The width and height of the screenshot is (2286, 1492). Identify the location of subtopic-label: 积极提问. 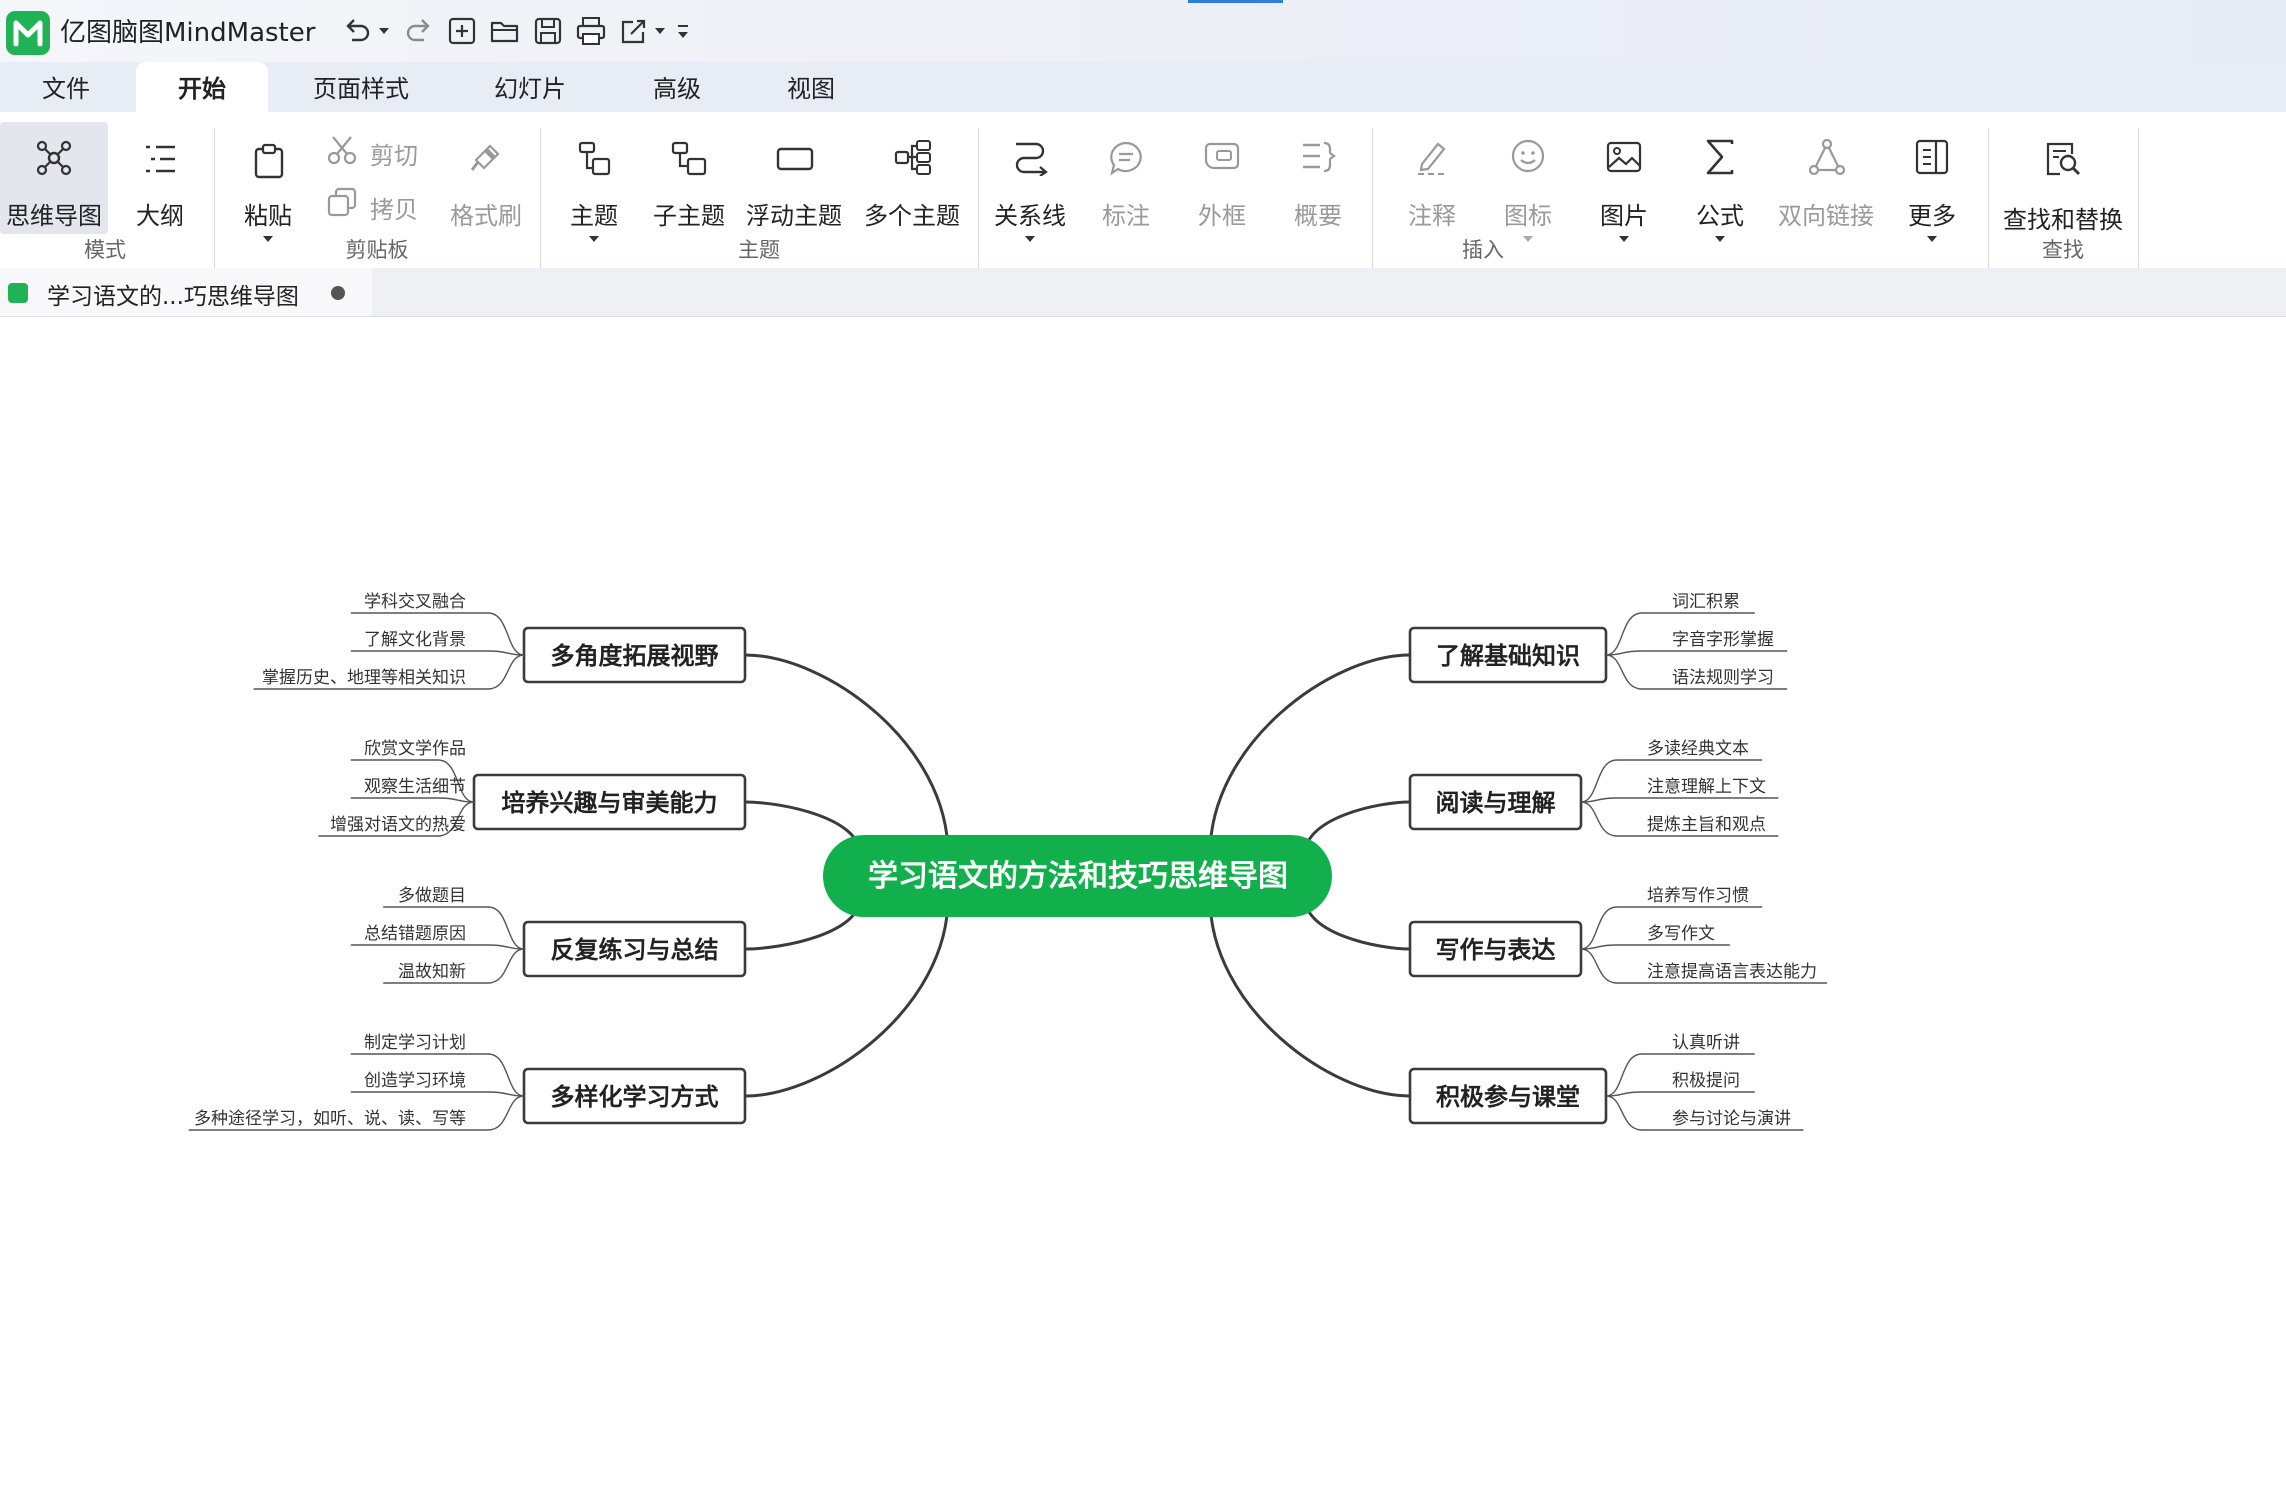
(1706, 1081).